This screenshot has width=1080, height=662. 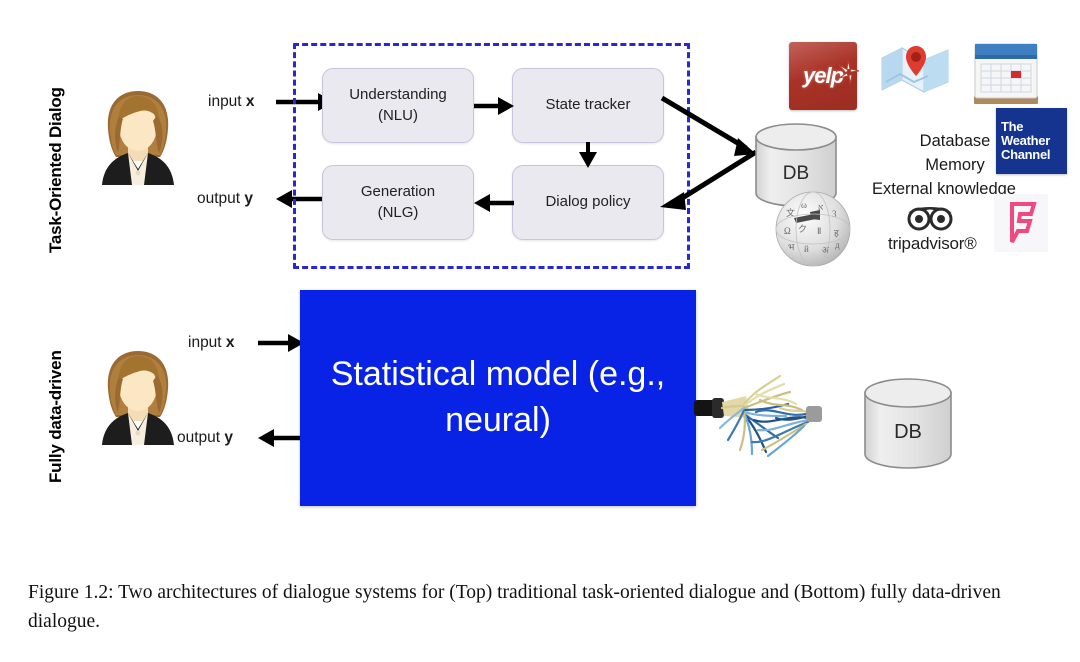 I want to click on module-nlu: Understanding (NLU), so click(x=398, y=105).